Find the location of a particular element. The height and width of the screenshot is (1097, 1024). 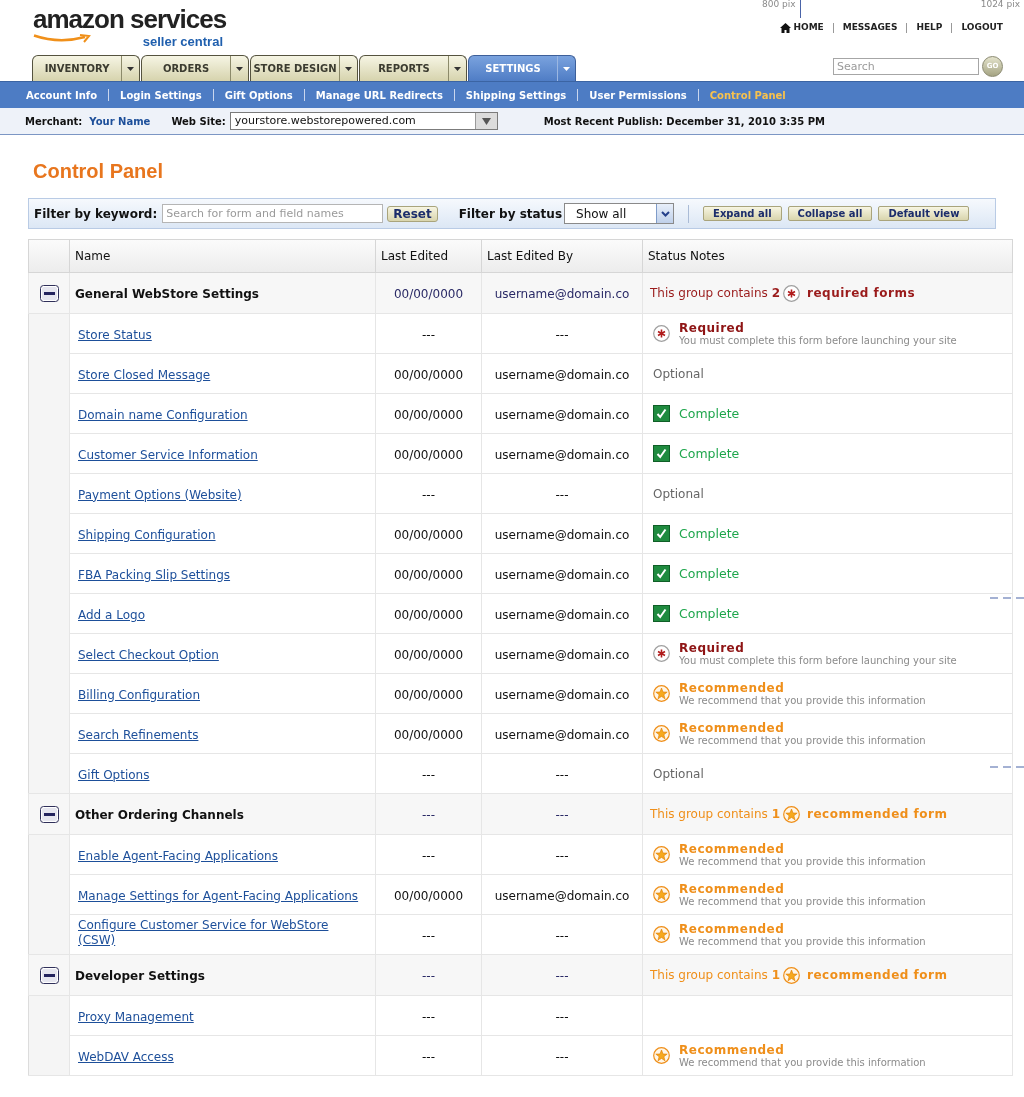

header-link: HELP is located at coordinates (929, 28).